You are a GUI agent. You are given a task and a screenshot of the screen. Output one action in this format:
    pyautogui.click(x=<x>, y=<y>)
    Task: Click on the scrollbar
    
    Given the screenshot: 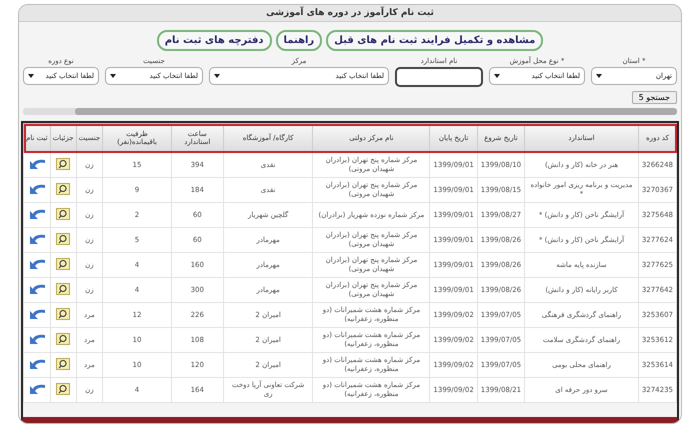 What is the action you would take?
    pyautogui.click(x=350, y=111)
    